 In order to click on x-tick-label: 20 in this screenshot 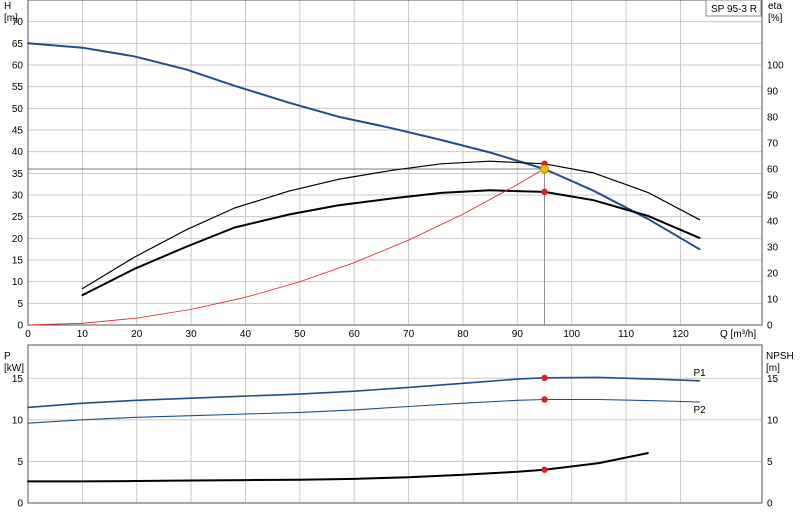, I will do `click(137, 334)`.